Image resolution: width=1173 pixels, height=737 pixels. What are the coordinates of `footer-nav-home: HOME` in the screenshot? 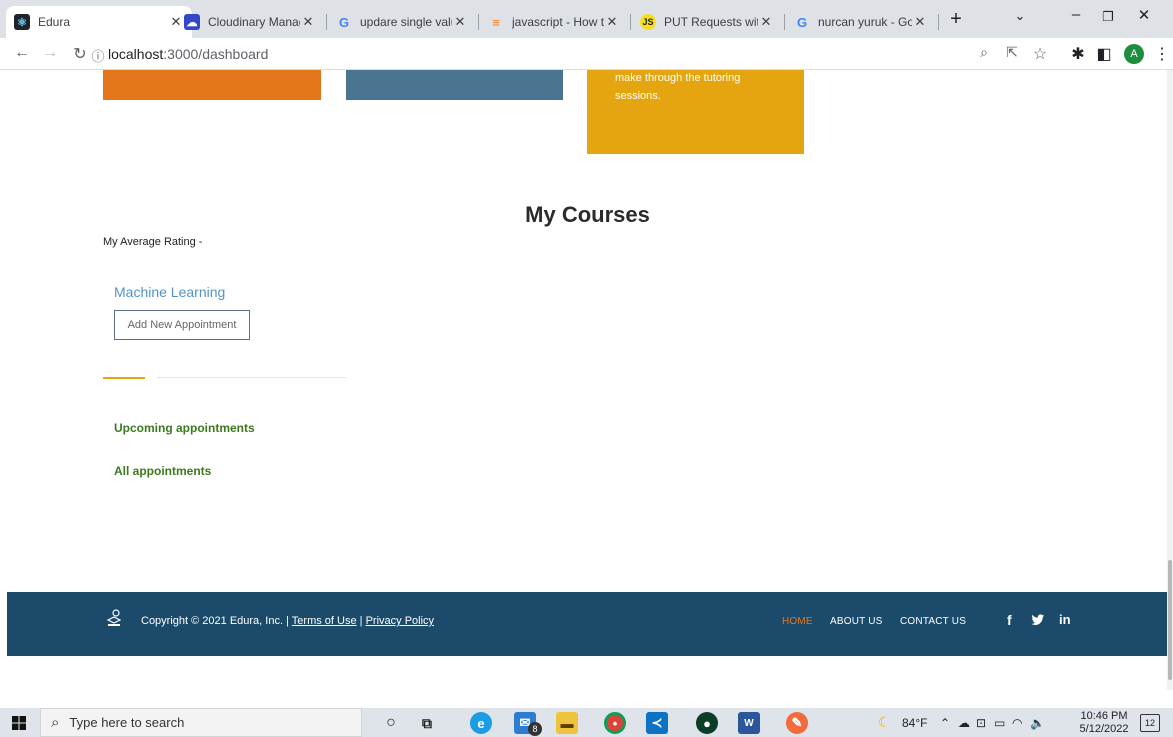 It's located at (797, 621).